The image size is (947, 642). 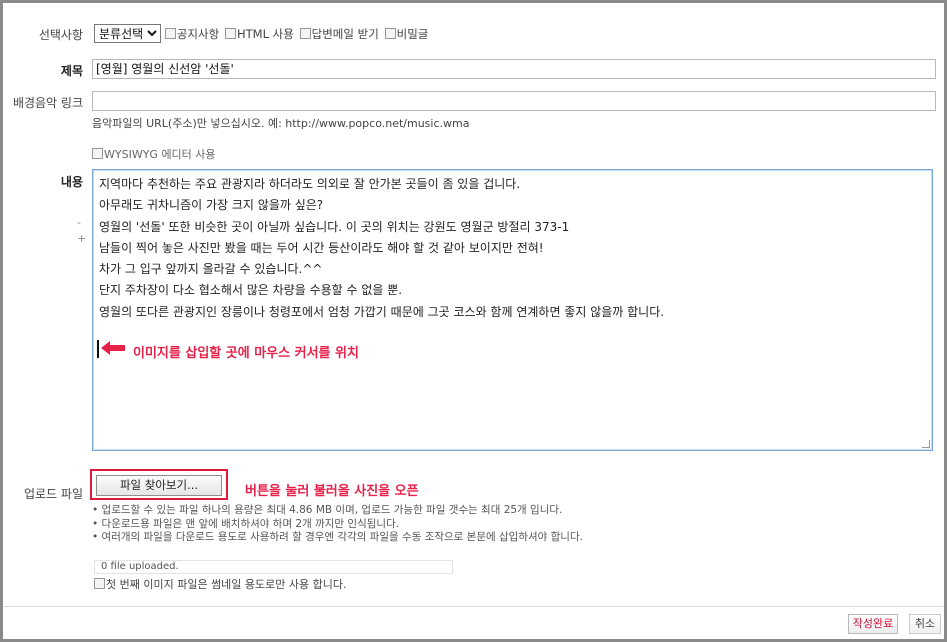 What do you see at coordinates (71, 71) in the screenshot?
I see `subject-label: 제목` at bounding box center [71, 71].